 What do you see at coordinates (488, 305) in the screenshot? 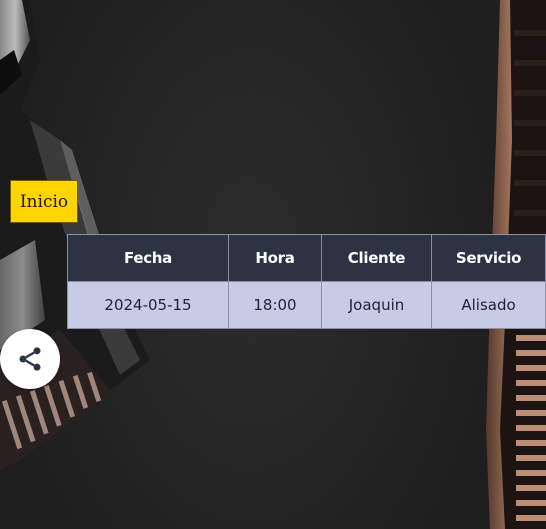
I see `cell-servicio: Alisado` at bounding box center [488, 305].